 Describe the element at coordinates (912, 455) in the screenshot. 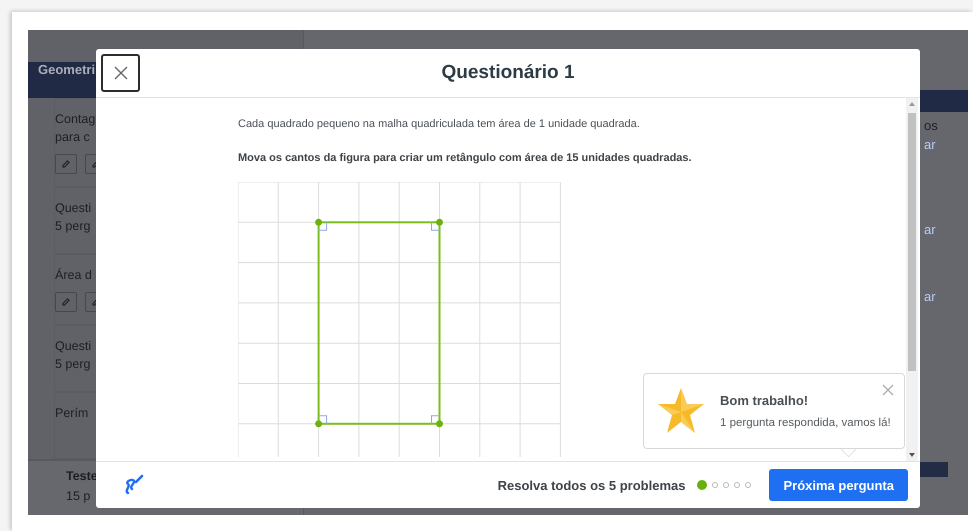

I see `scroll-down-icon` at that location.